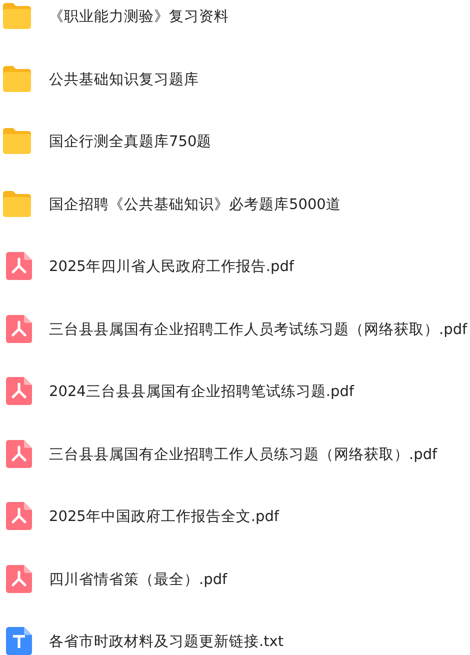 The image size is (470, 655). I want to click on file-name: 三台县县属国有企业招聘工作人员考试练习题（网络获取）.pdf, so click(258, 329).